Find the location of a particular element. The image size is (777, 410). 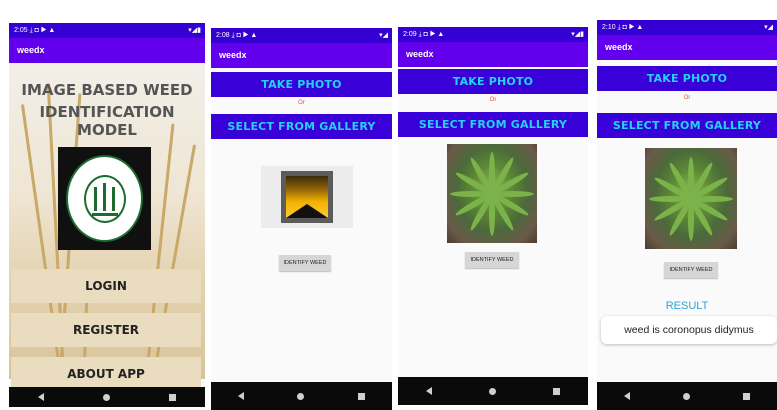

status-bar: 2:05 ⤓ ◘ ▶ ▲ ▾◢▮ is located at coordinates (107, 30).